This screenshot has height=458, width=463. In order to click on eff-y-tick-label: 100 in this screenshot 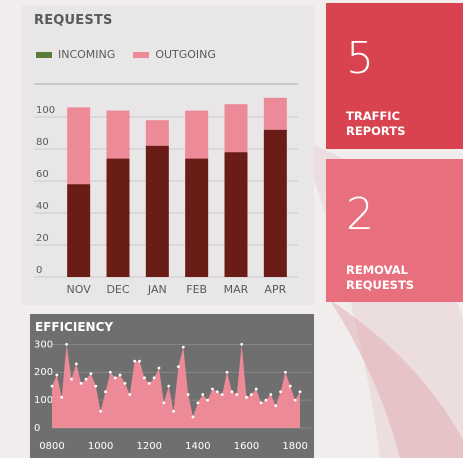, I will do `click(43, 400)`.